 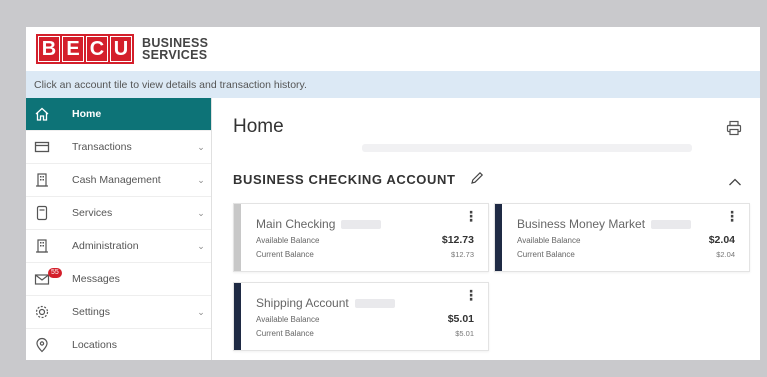 What do you see at coordinates (105, 246) in the screenshot?
I see `sidebar-item-label: Administration` at bounding box center [105, 246].